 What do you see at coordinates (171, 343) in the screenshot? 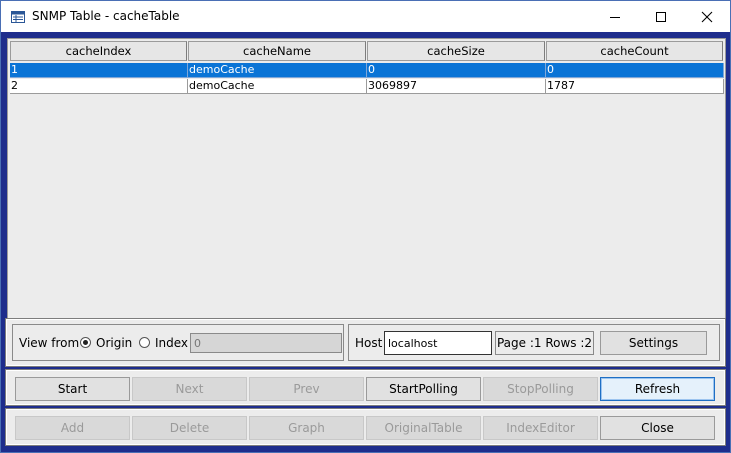
I see `index-radio-label: Index` at bounding box center [171, 343].